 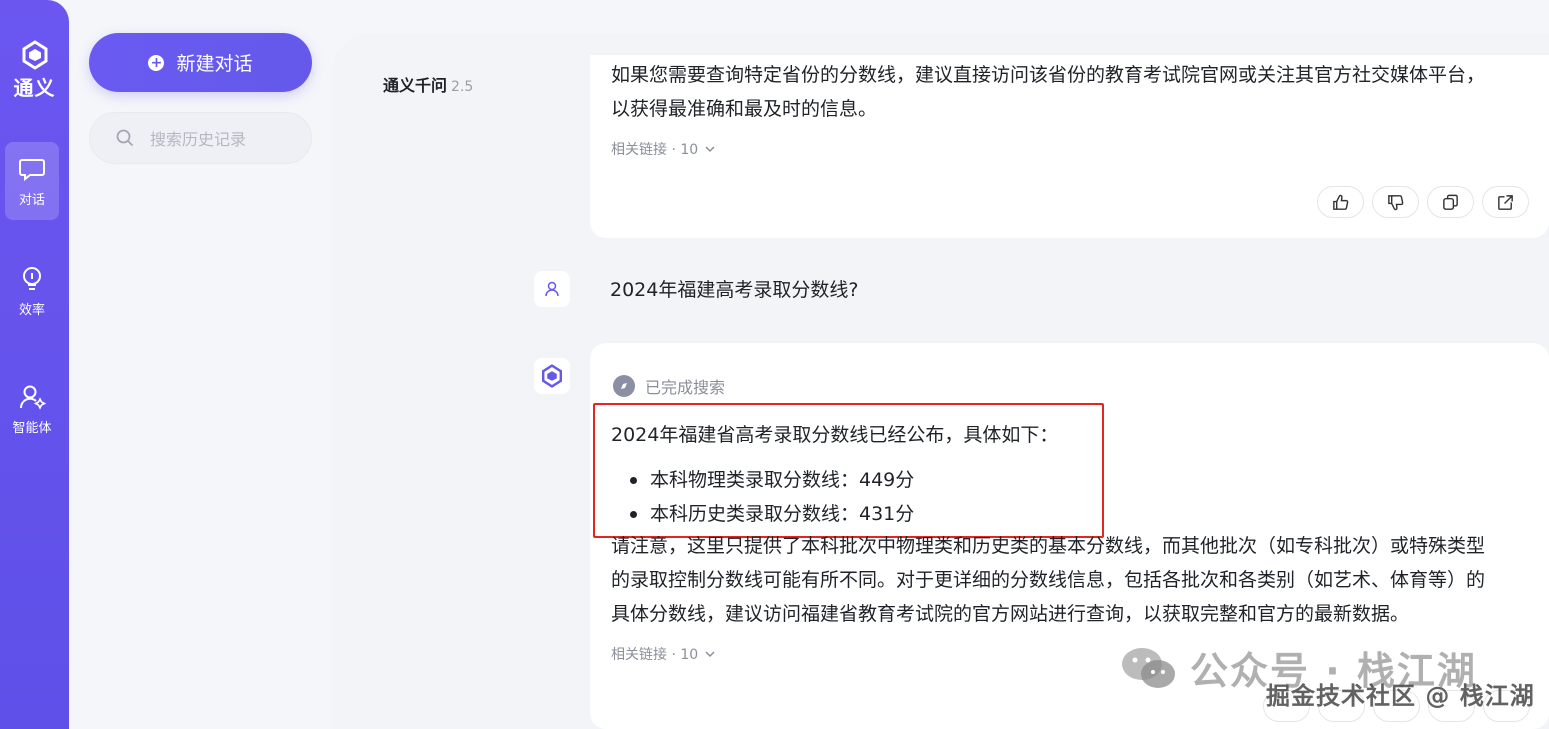 I want to click on share-button, so click(x=1505, y=202).